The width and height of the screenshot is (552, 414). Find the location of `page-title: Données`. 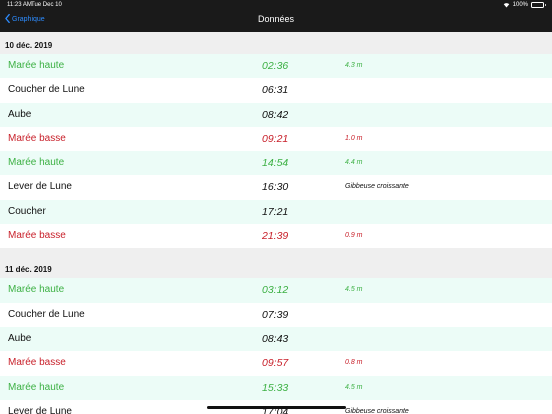

page-title: Données is located at coordinates (276, 19).